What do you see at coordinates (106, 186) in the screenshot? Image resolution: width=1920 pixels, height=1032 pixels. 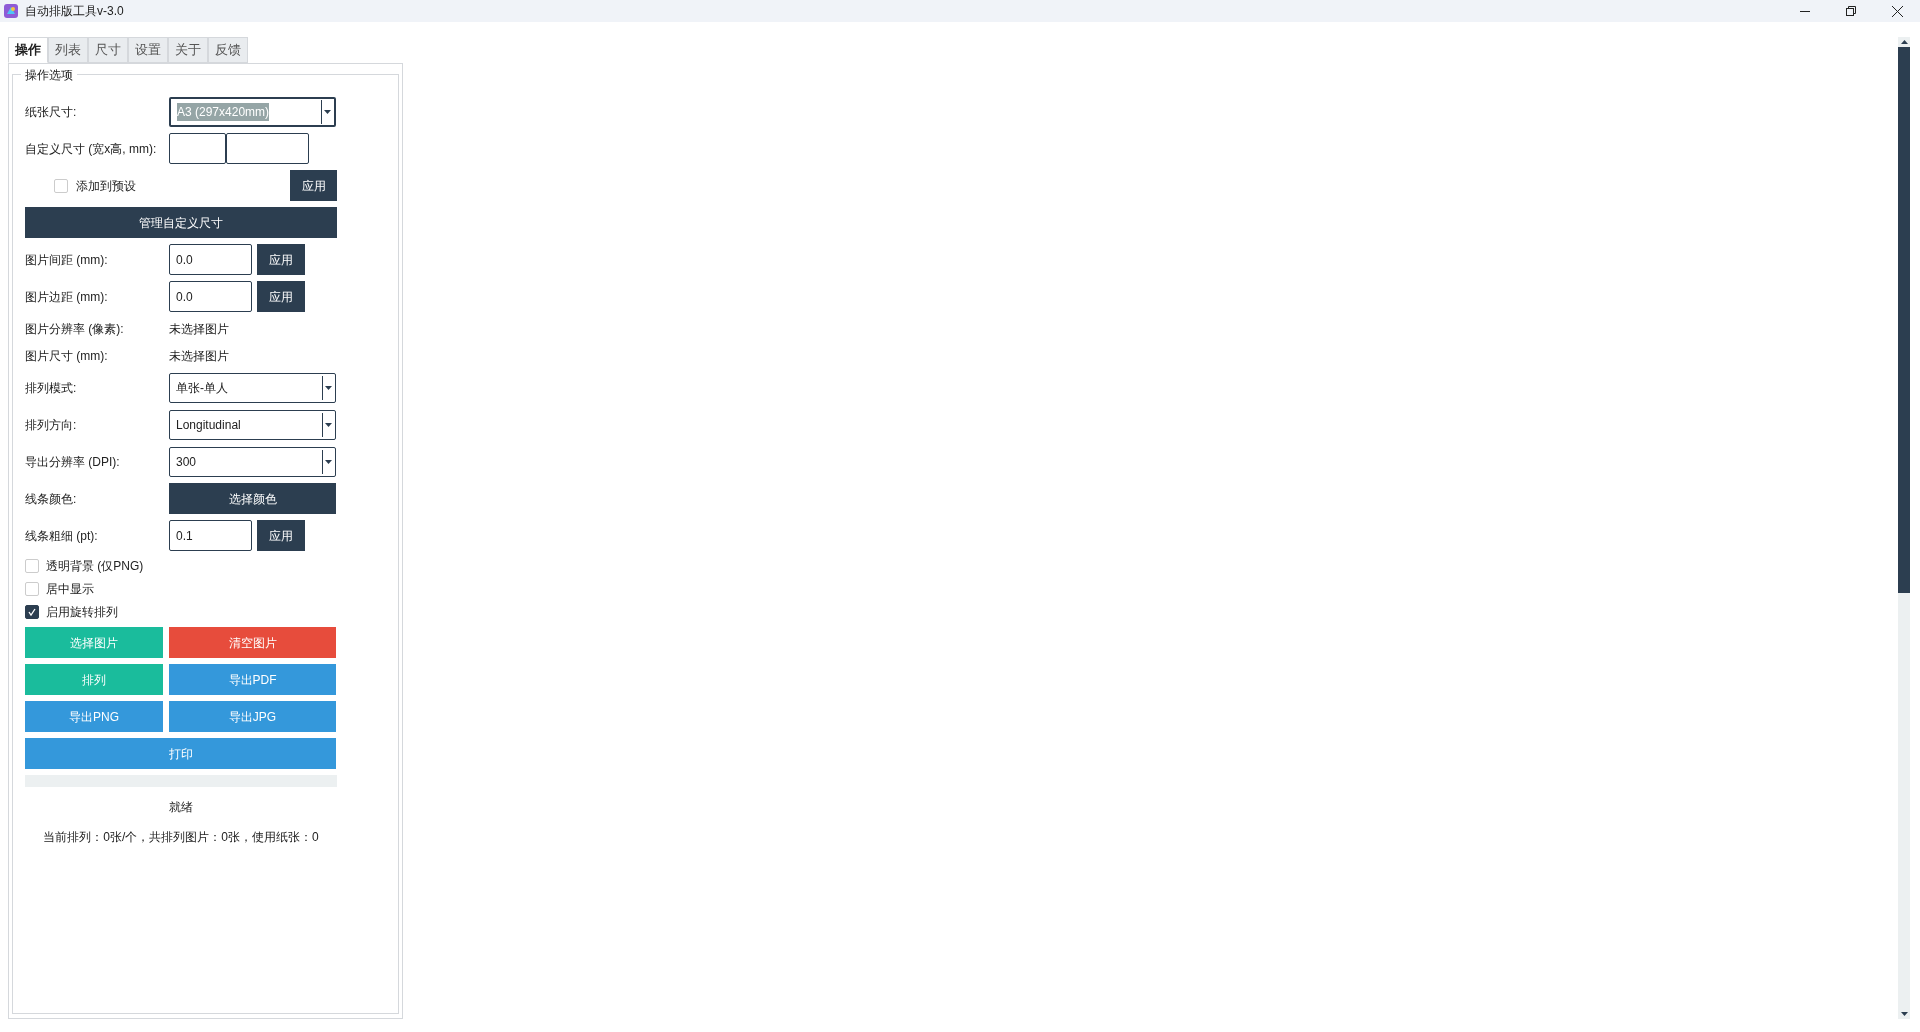 I see `checkbox-label: 添加到预设` at bounding box center [106, 186].